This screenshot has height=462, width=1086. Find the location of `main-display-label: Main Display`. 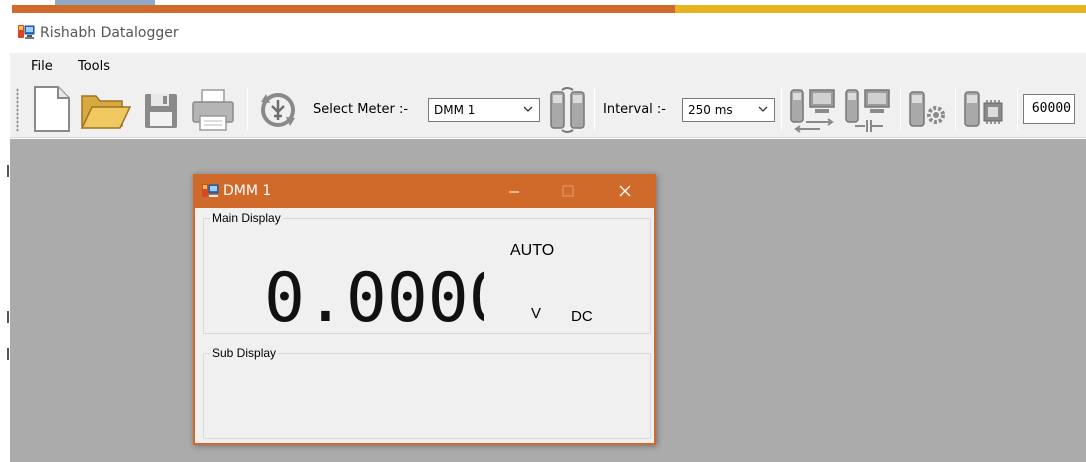

main-display-label: Main Display is located at coordinates (246, 218).